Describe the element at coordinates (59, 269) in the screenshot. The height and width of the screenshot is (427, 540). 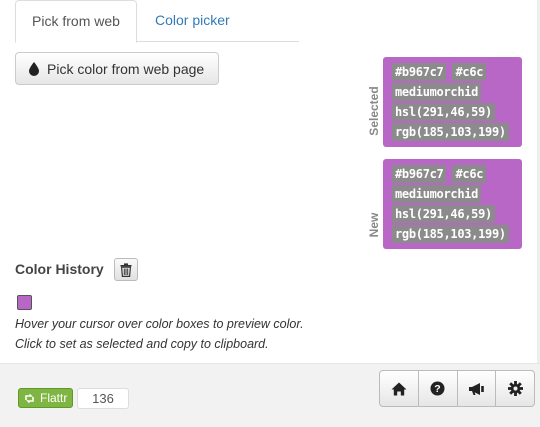
I see `color-history-title: Color History` at that location.